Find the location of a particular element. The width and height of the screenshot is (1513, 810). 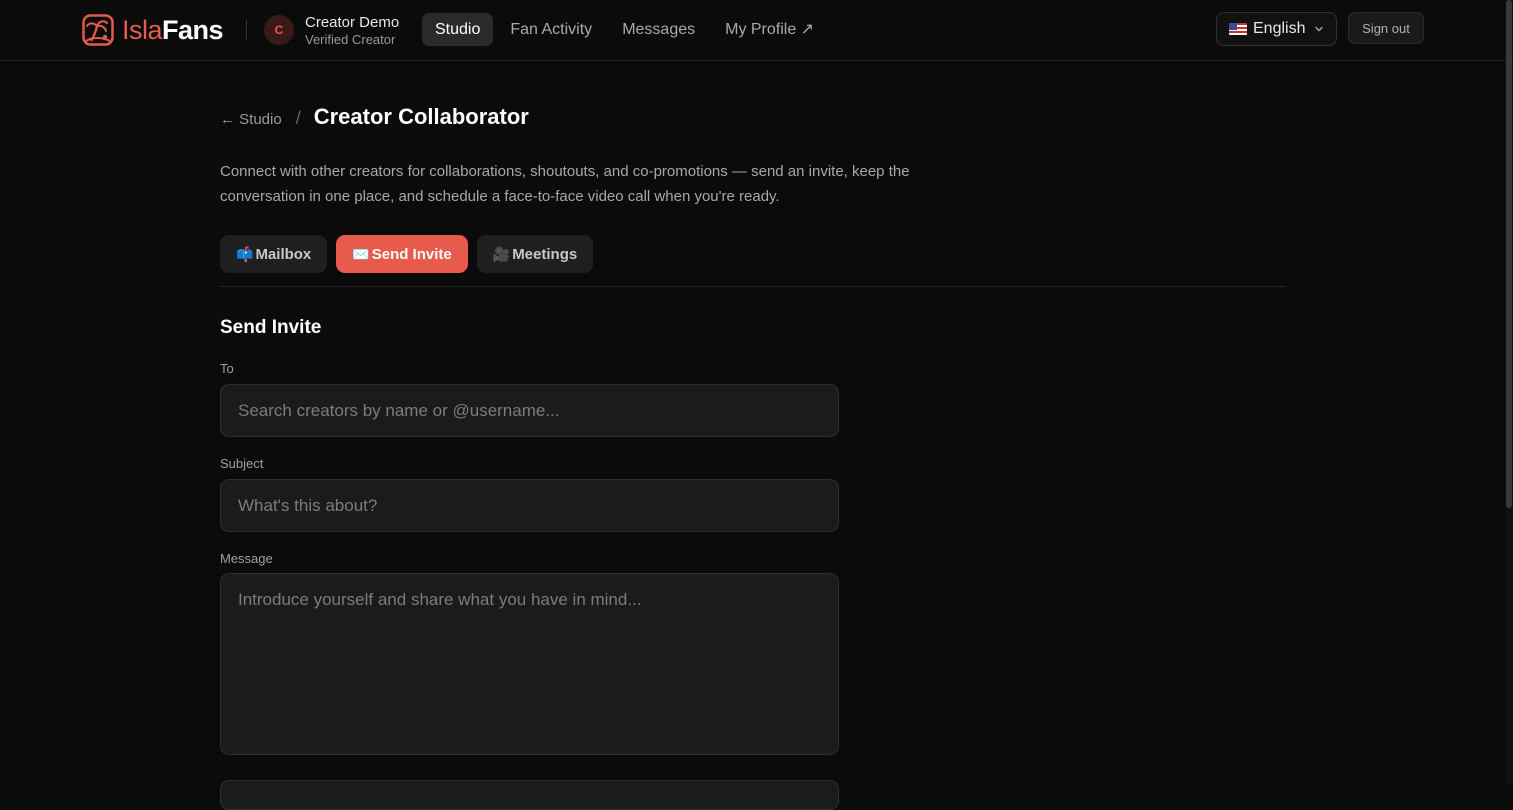

us-flag-icon is located at coordinates (1238, 29).